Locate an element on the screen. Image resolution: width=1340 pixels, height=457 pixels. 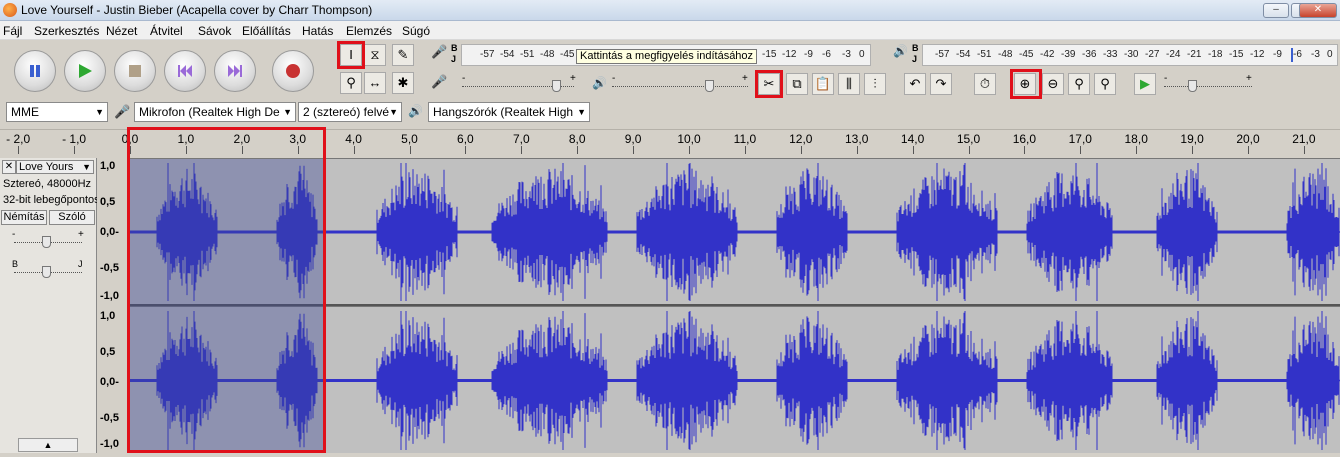
undo-button: ↶ is located at coordinates (915, 84).